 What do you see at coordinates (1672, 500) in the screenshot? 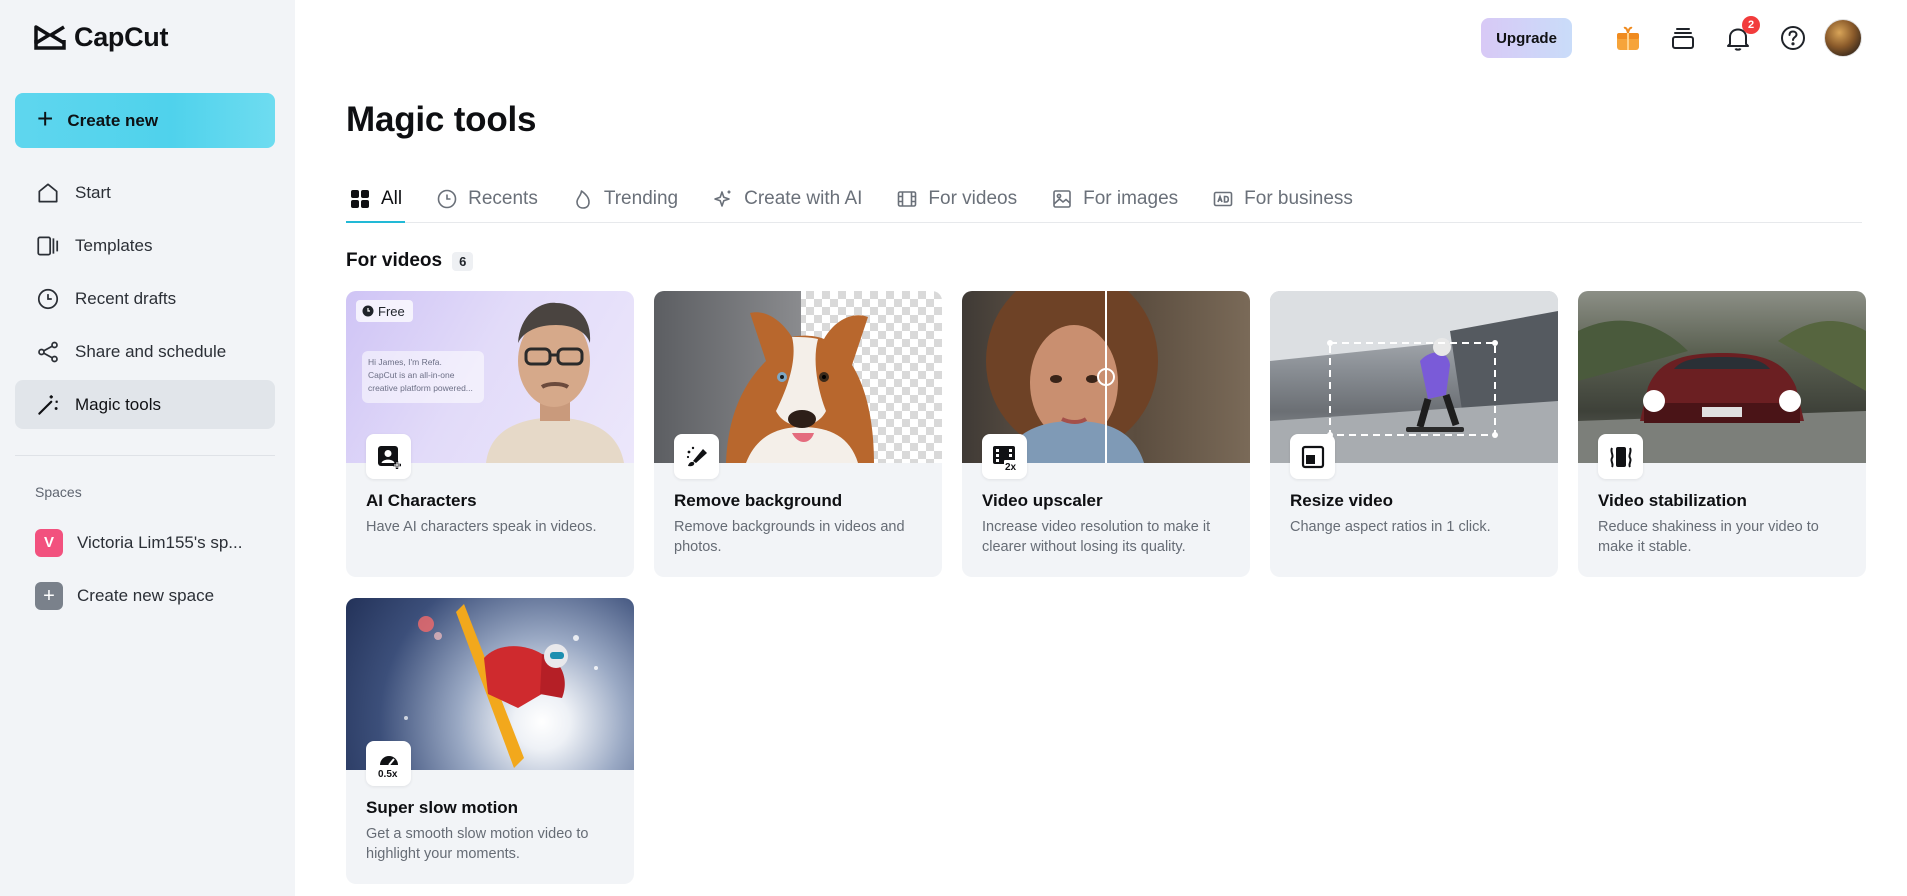
I see `tool-name: Video stabilization` at bounding box center [1672, 500].